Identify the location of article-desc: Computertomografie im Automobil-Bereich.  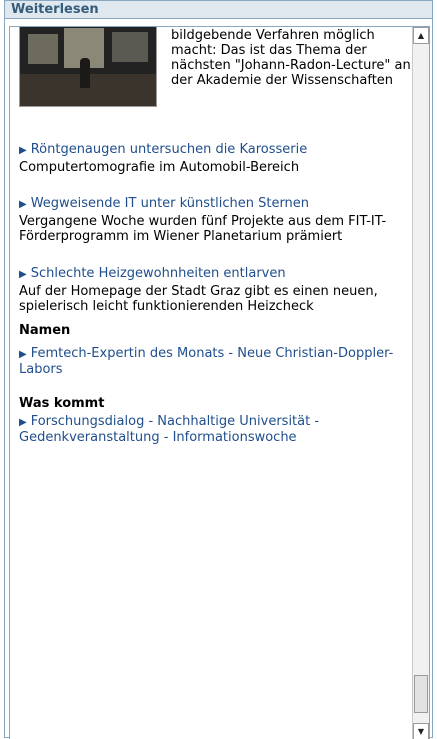
(159, 167).